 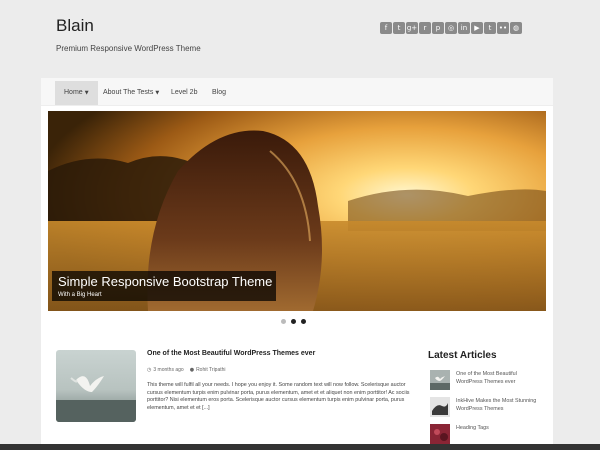 What do you see at coordinates (300, 447) in the screenshot?
I see `page-bottom-bar` at bounding box center [300, 447].